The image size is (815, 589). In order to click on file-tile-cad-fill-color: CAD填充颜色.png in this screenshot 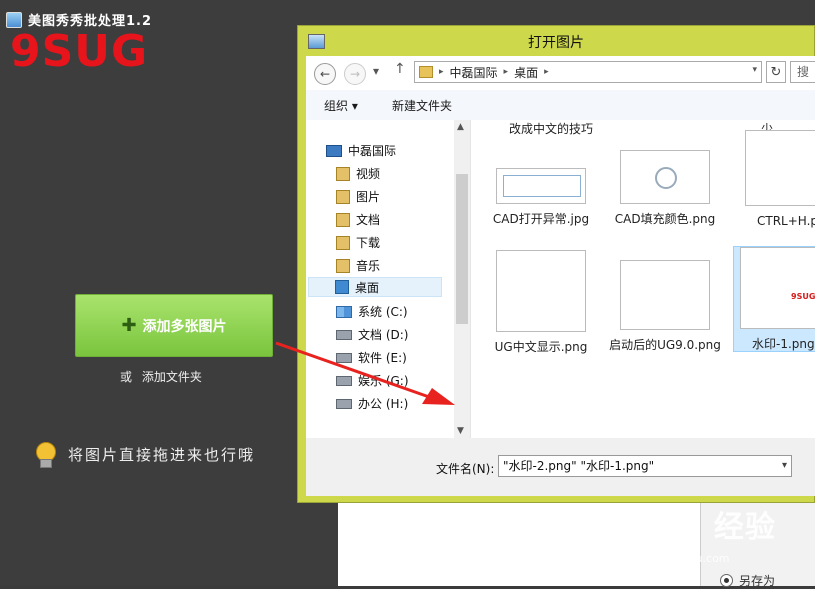, I will do `click(665, 189)`.